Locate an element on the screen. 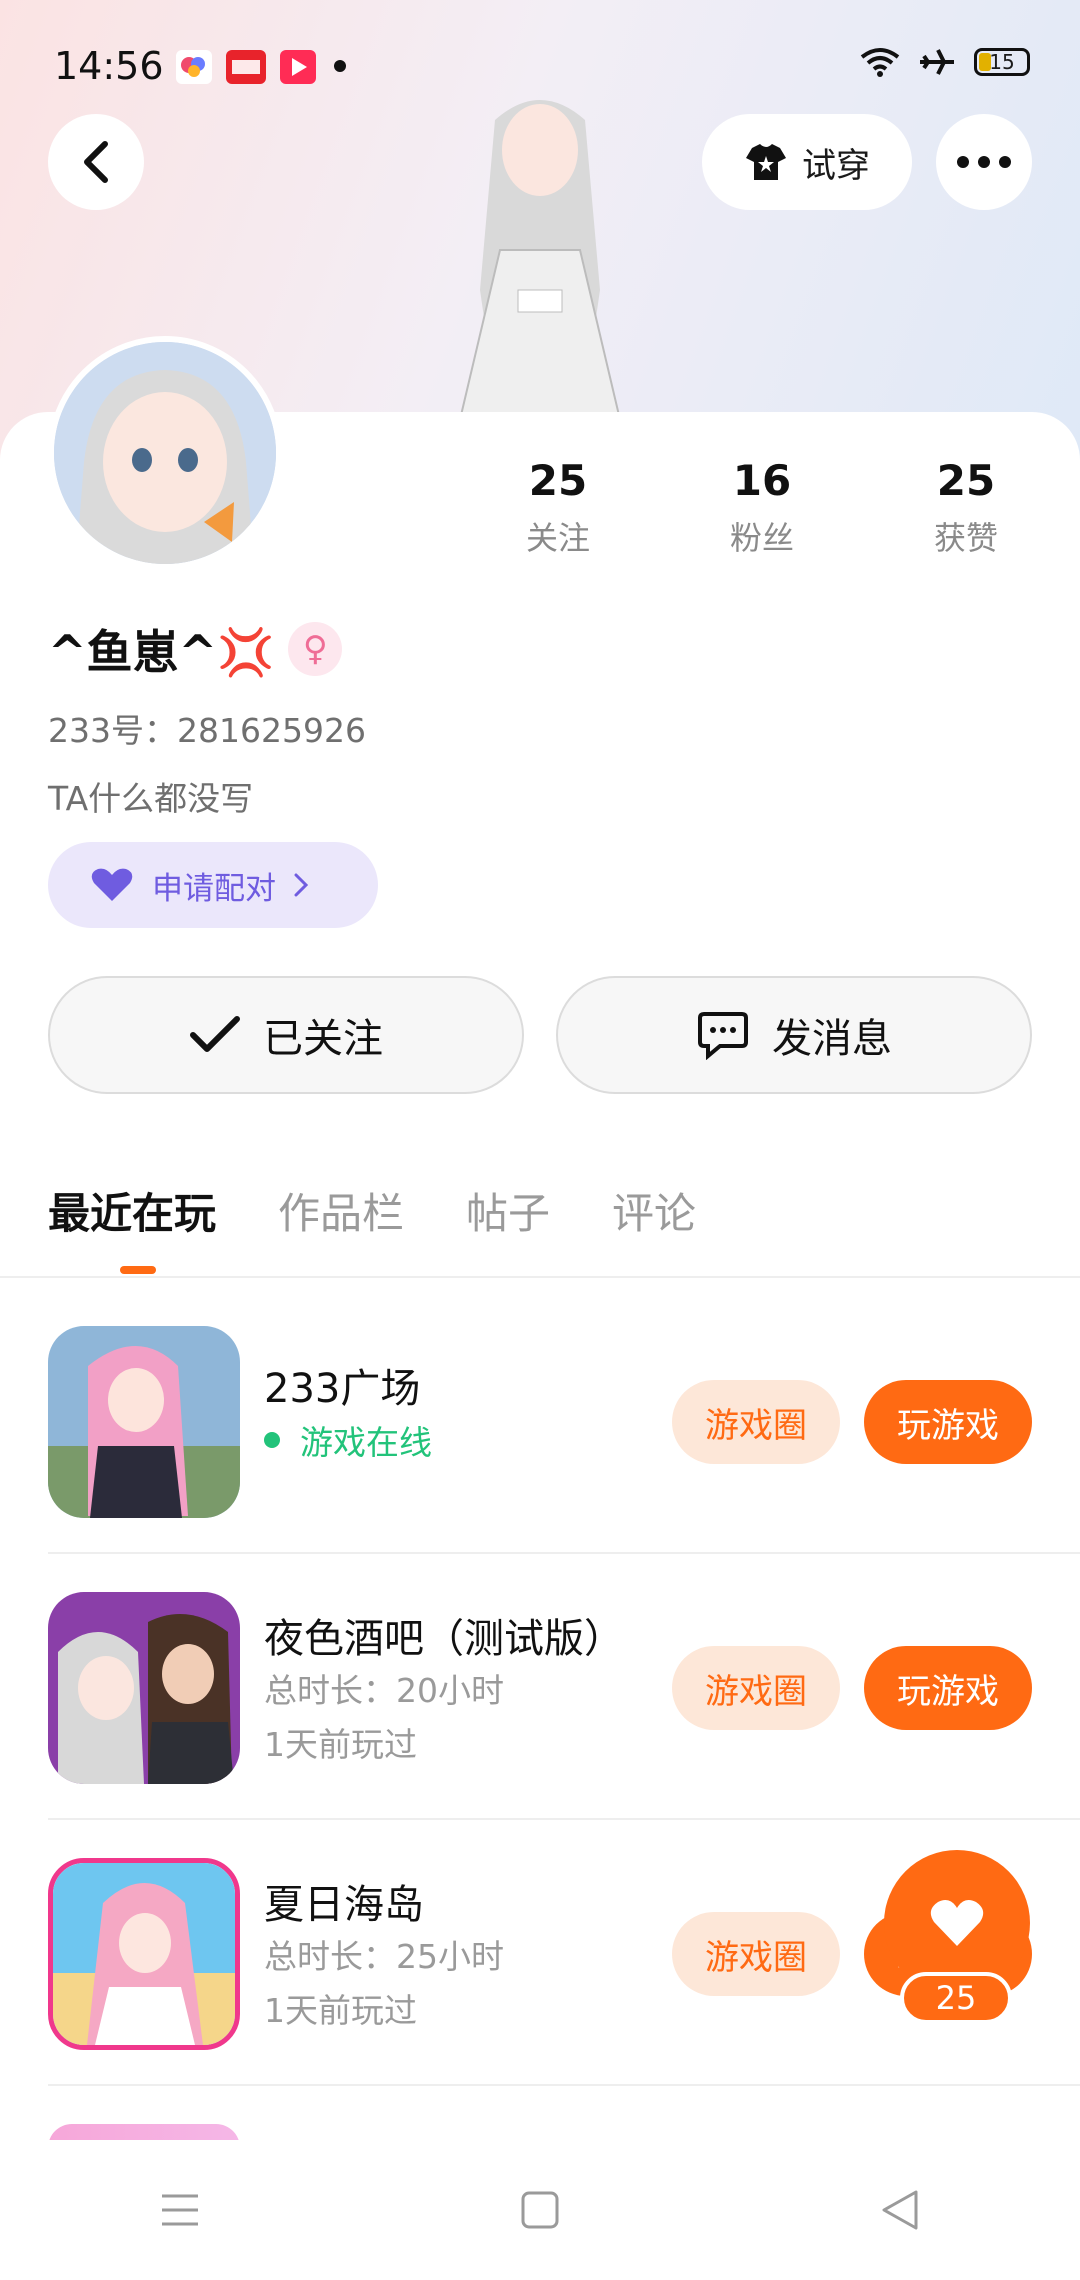  wifi-icon is located at coordinates (880, 62).